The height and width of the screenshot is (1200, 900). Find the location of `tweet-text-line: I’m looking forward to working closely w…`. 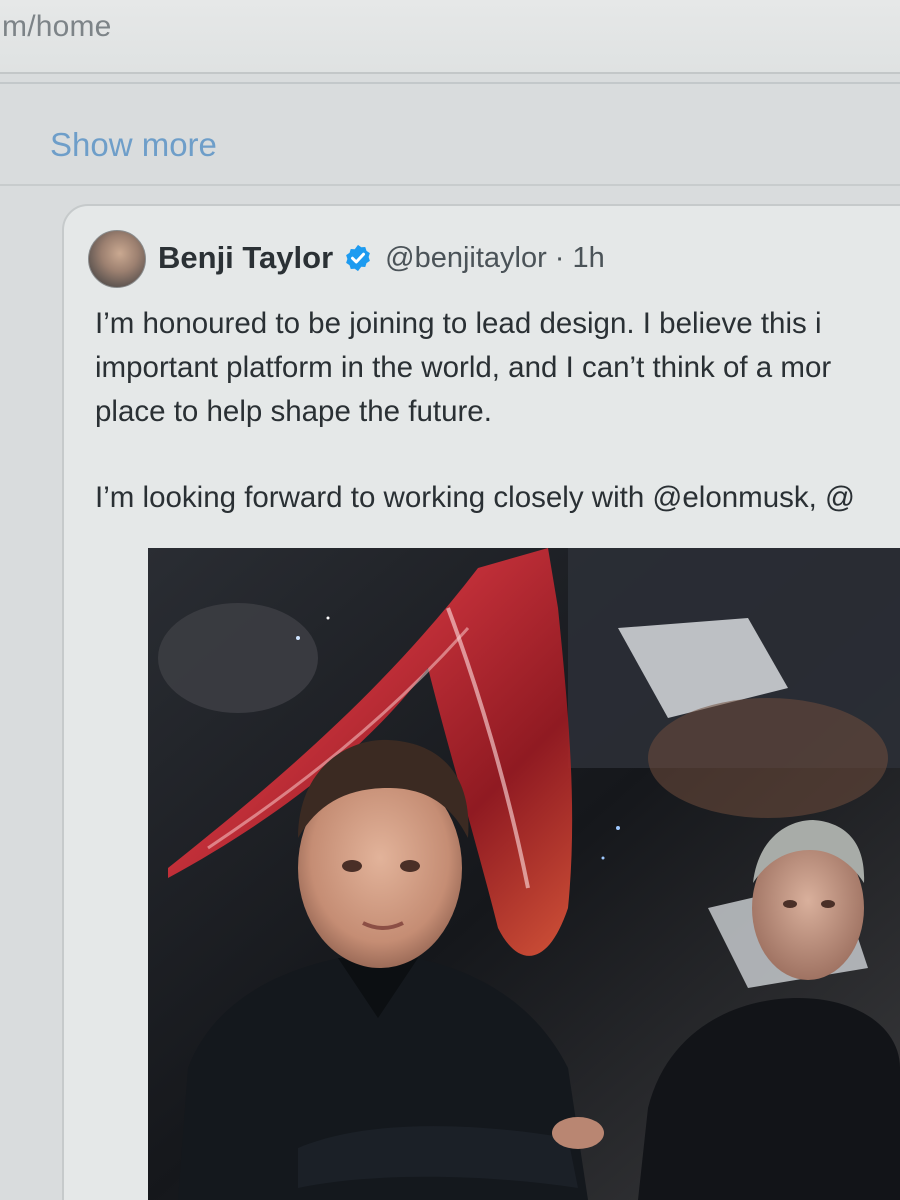

tweet-text-line: I’m looking forward to working closely w… is located at coordinates (475, 497).